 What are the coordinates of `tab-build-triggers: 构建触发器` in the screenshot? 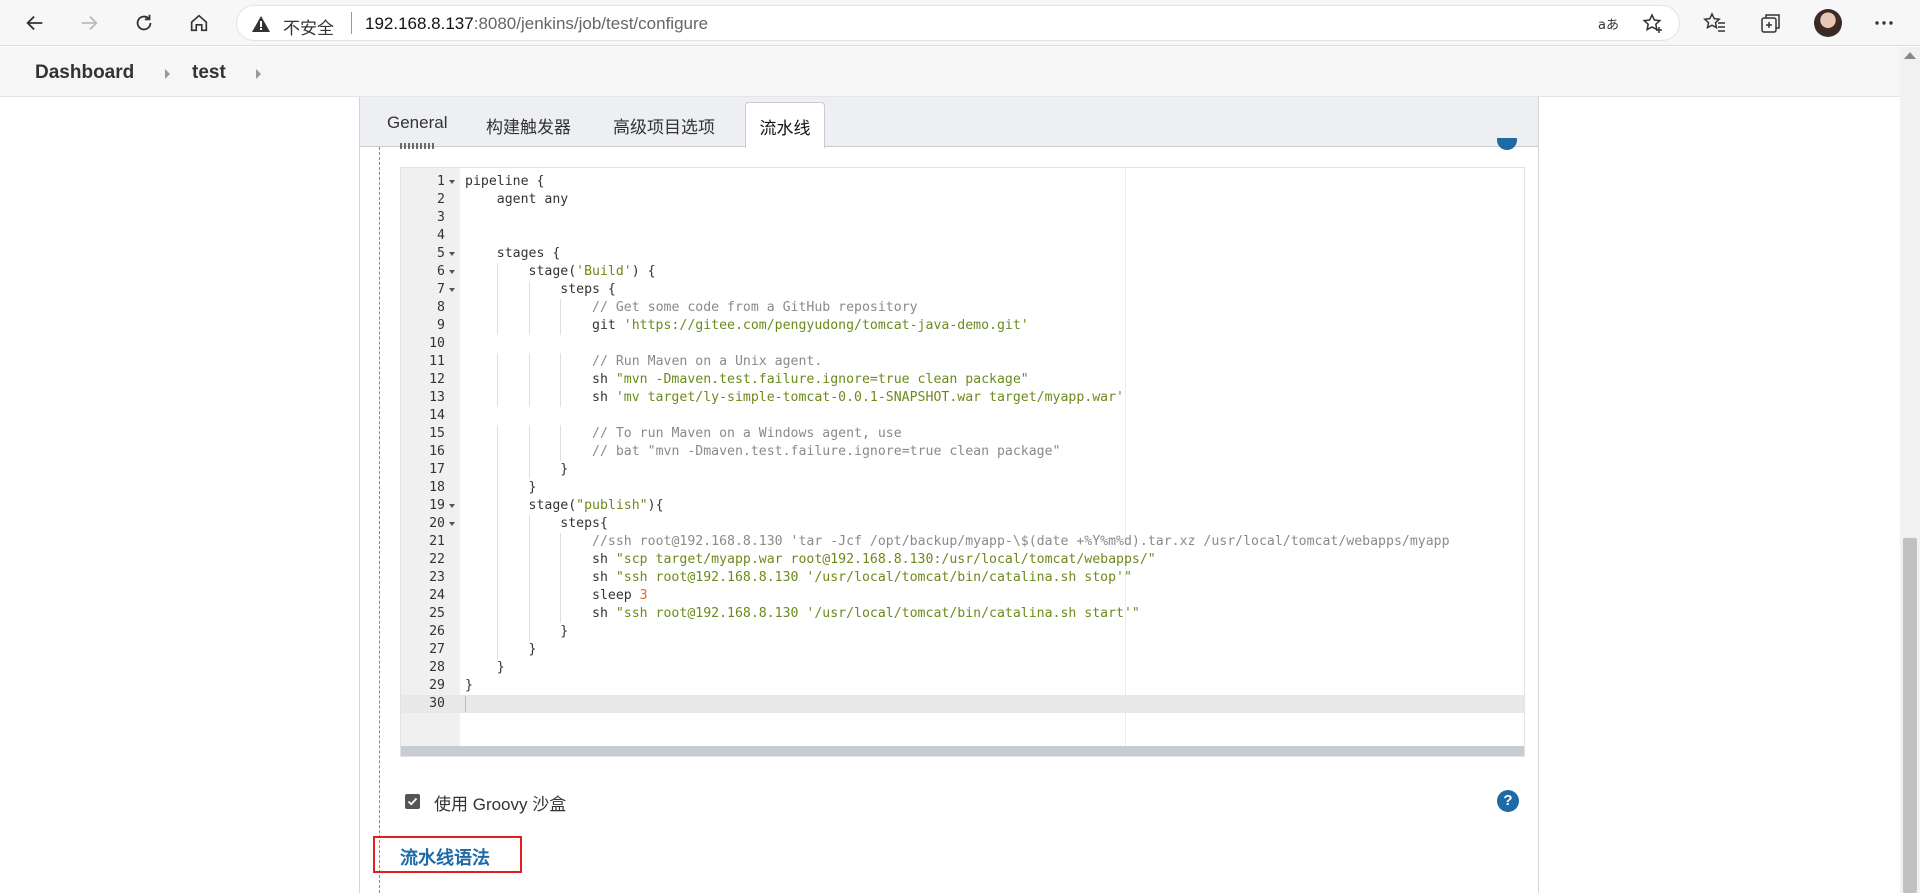 It's located at (528, 125).